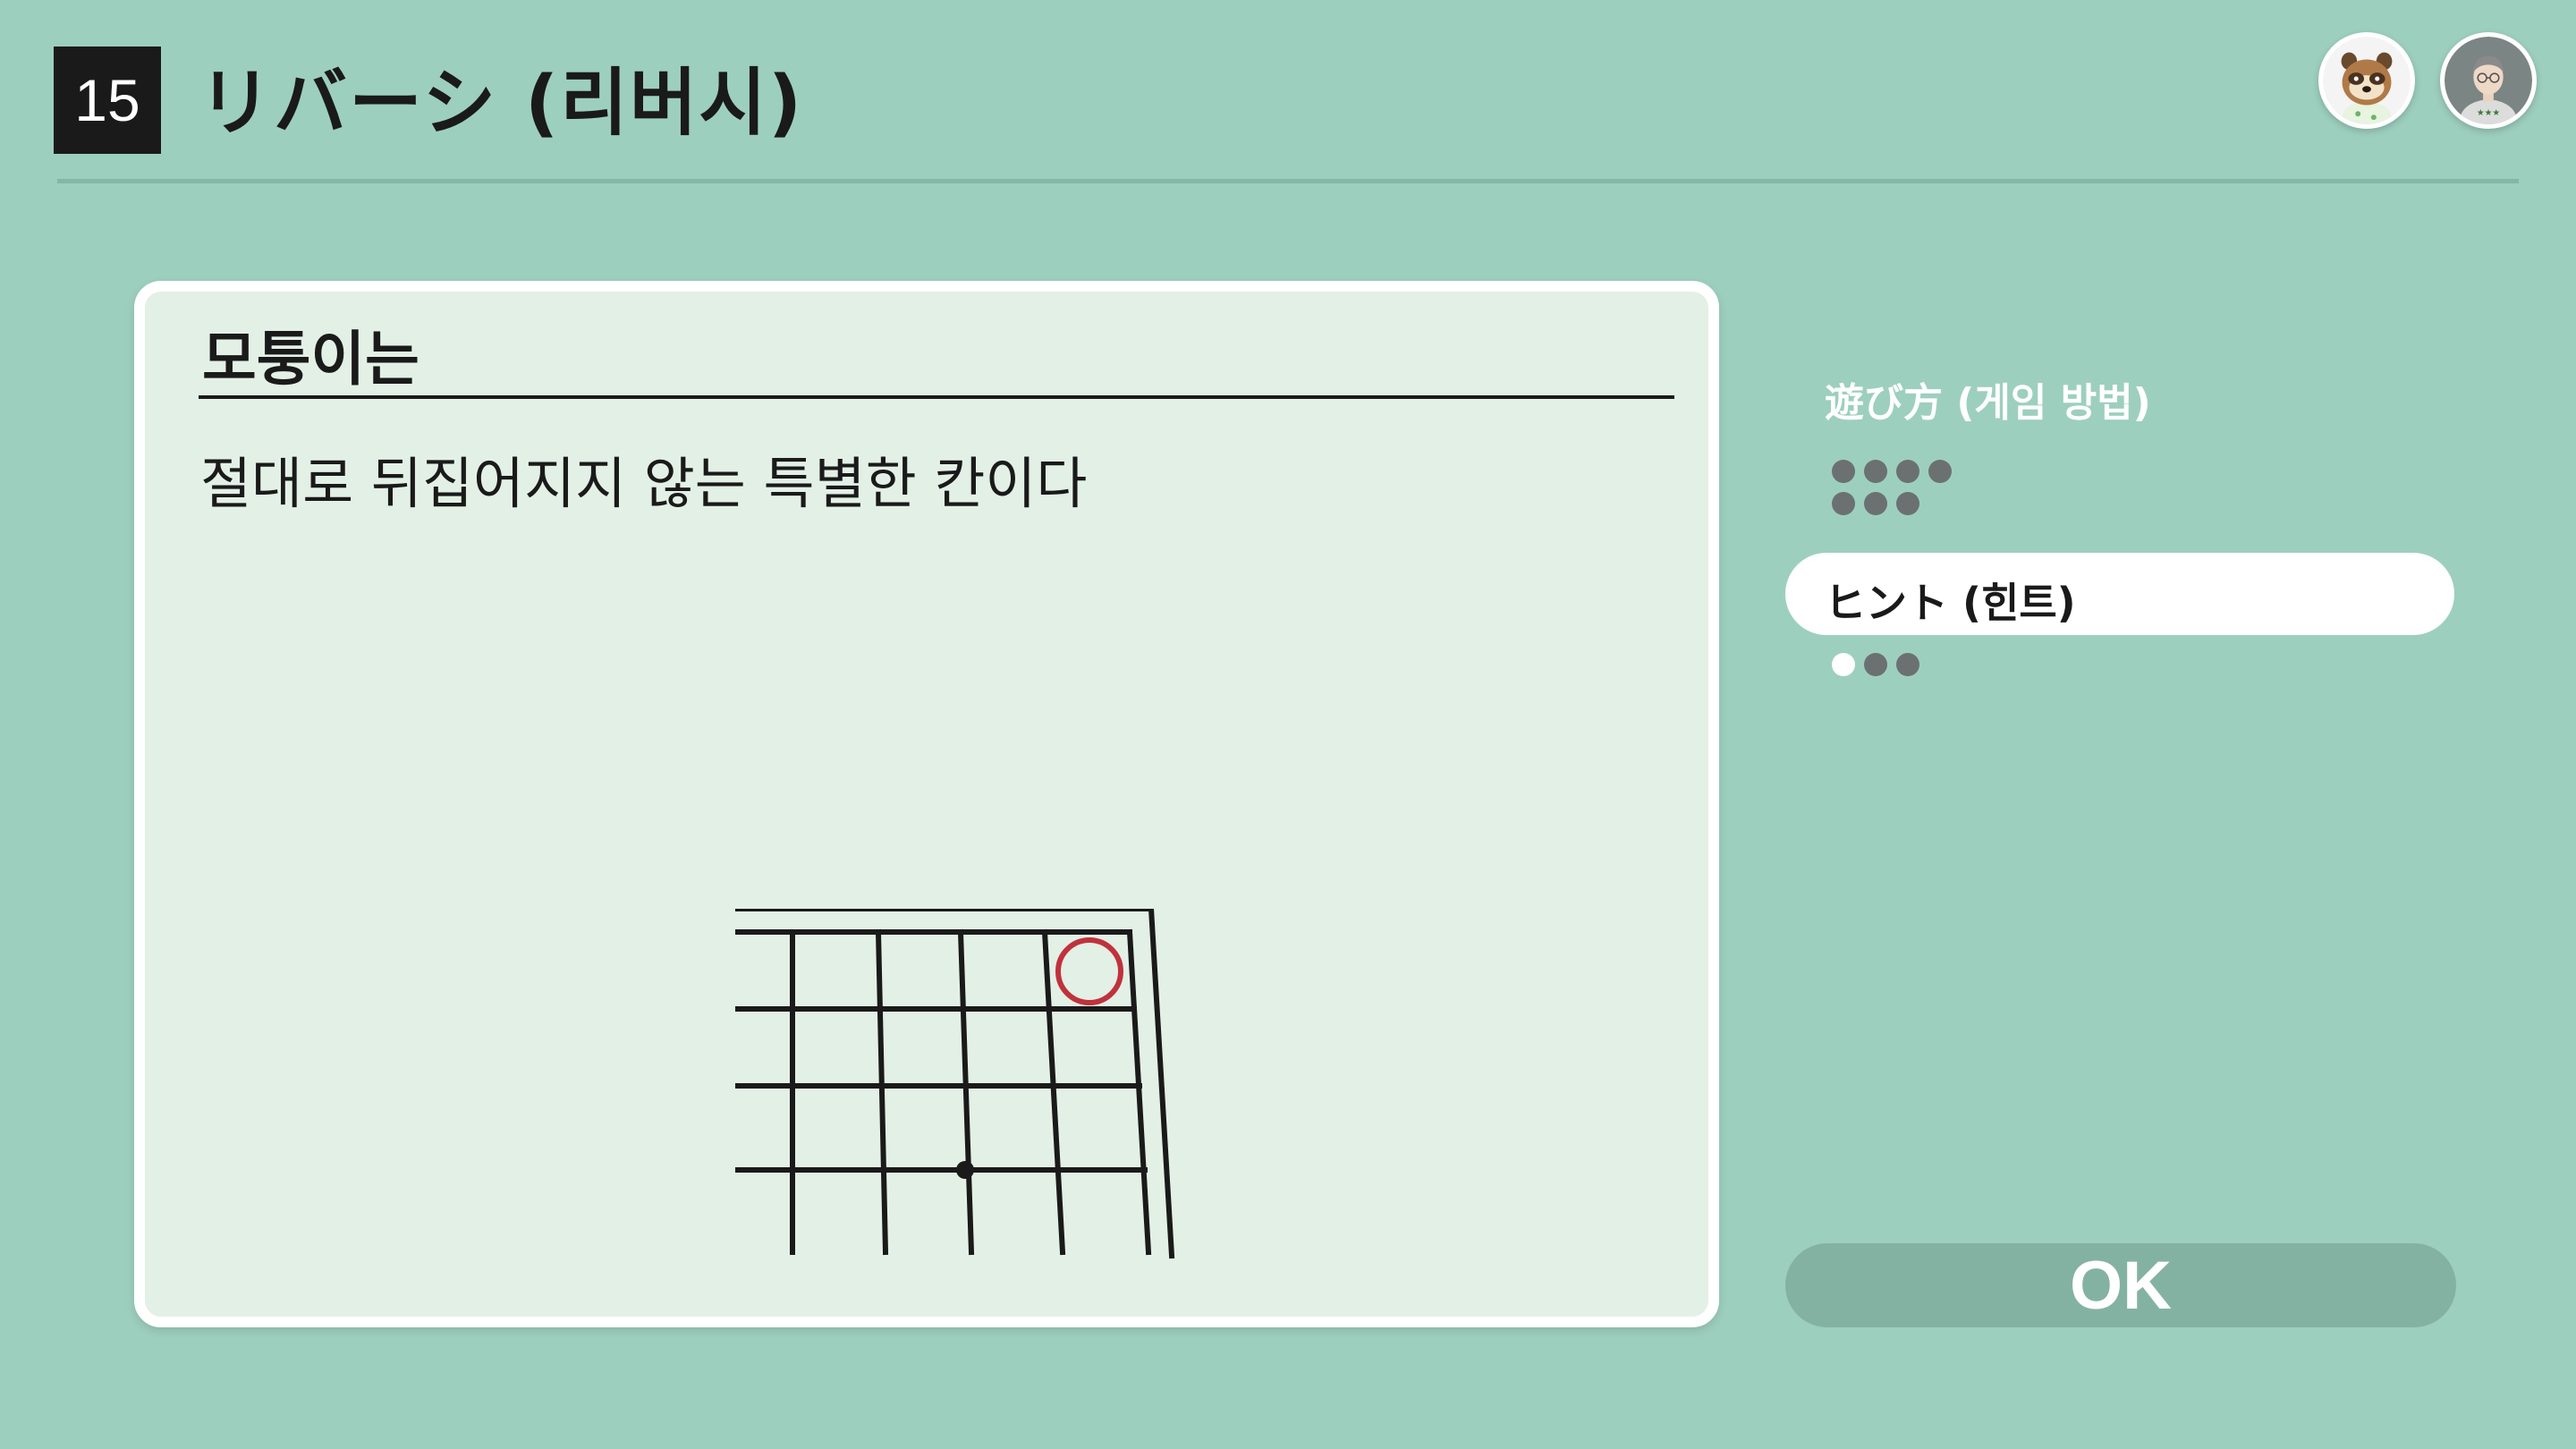 The height and width of the screenshot is (1449, 2576). I want to click on nav-item-how-to-play: 遊び方 (게임 방법), so click(1988, 399).